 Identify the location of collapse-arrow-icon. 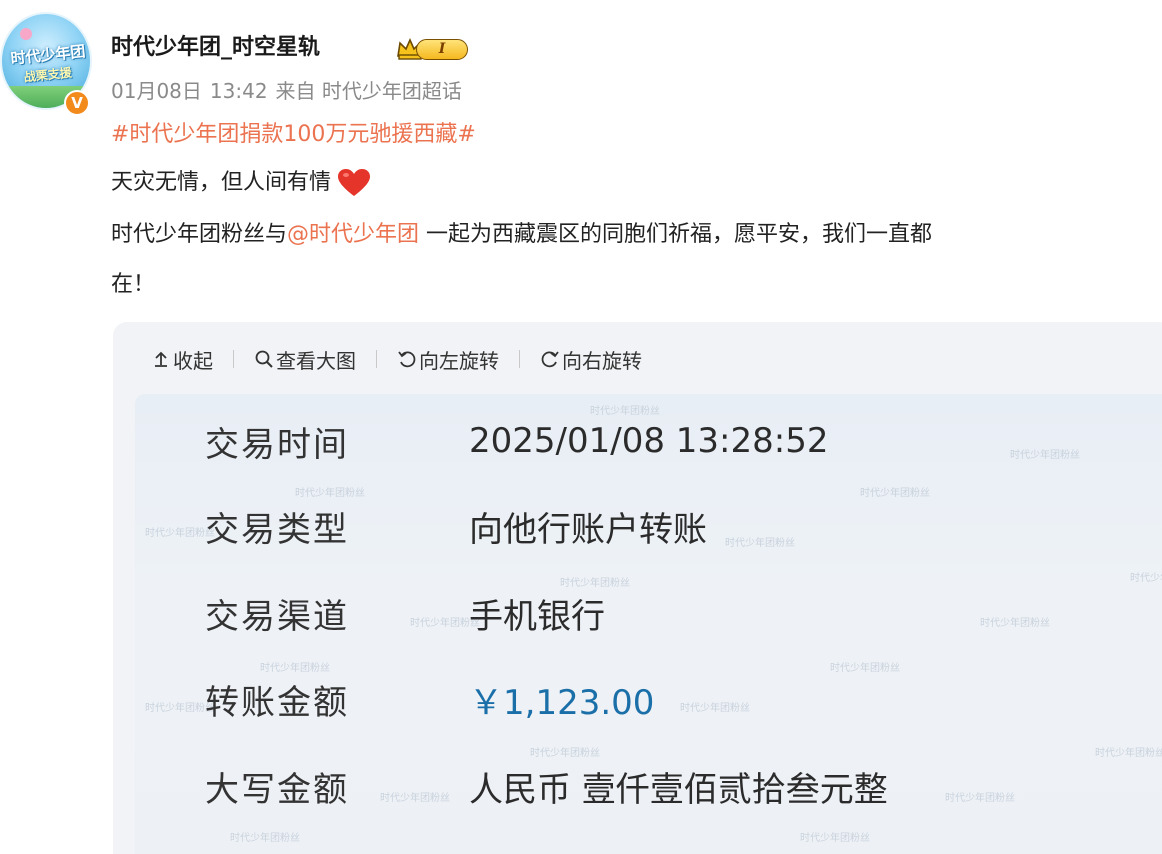
(161, 359).